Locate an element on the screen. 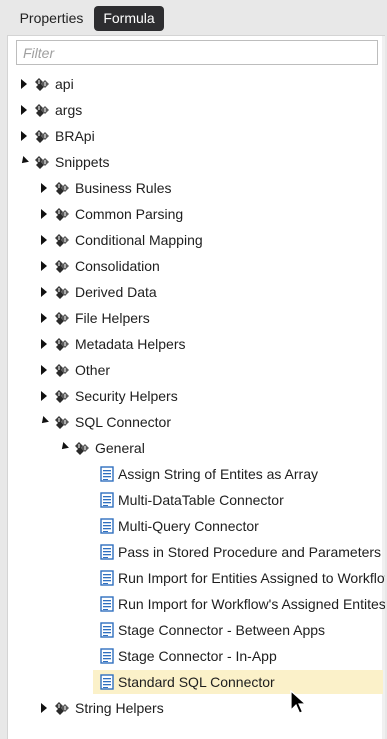  snippet-label: Stage Connector - Between Apps is located at coordinates (222, 630).